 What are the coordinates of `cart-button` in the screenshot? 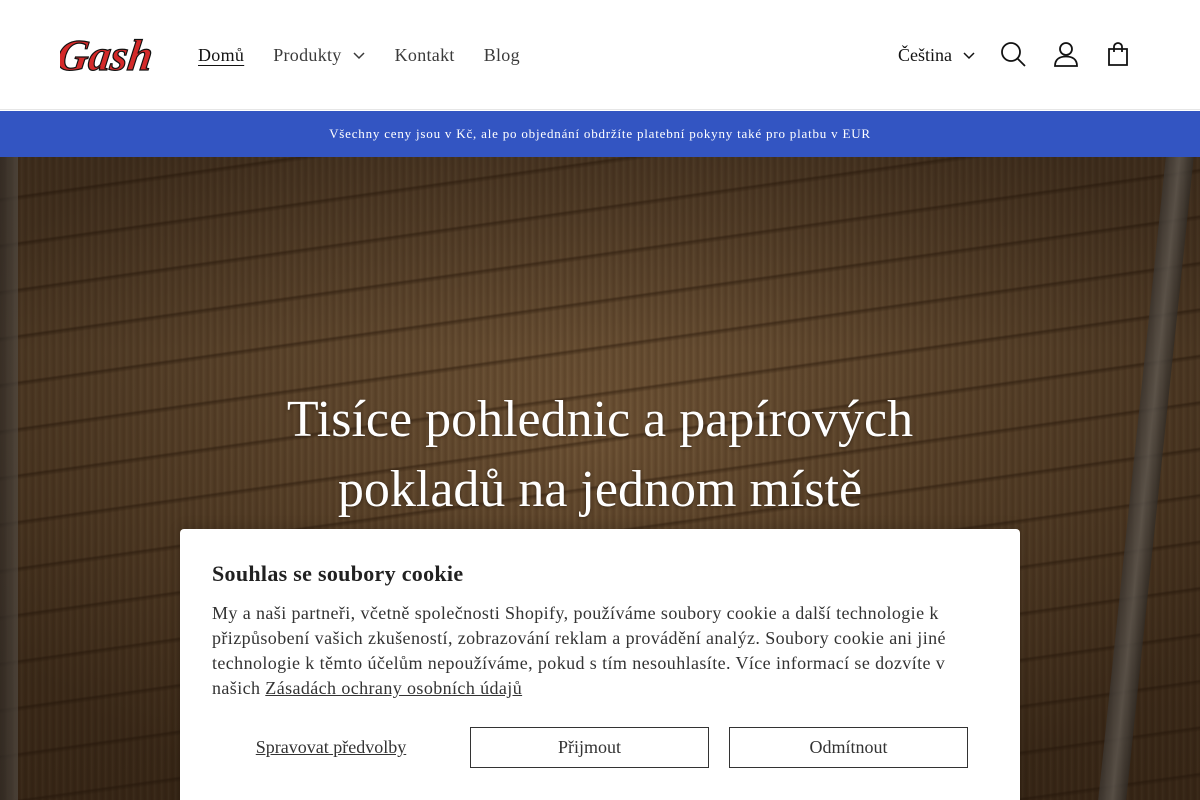 It's located at (1118, 54).